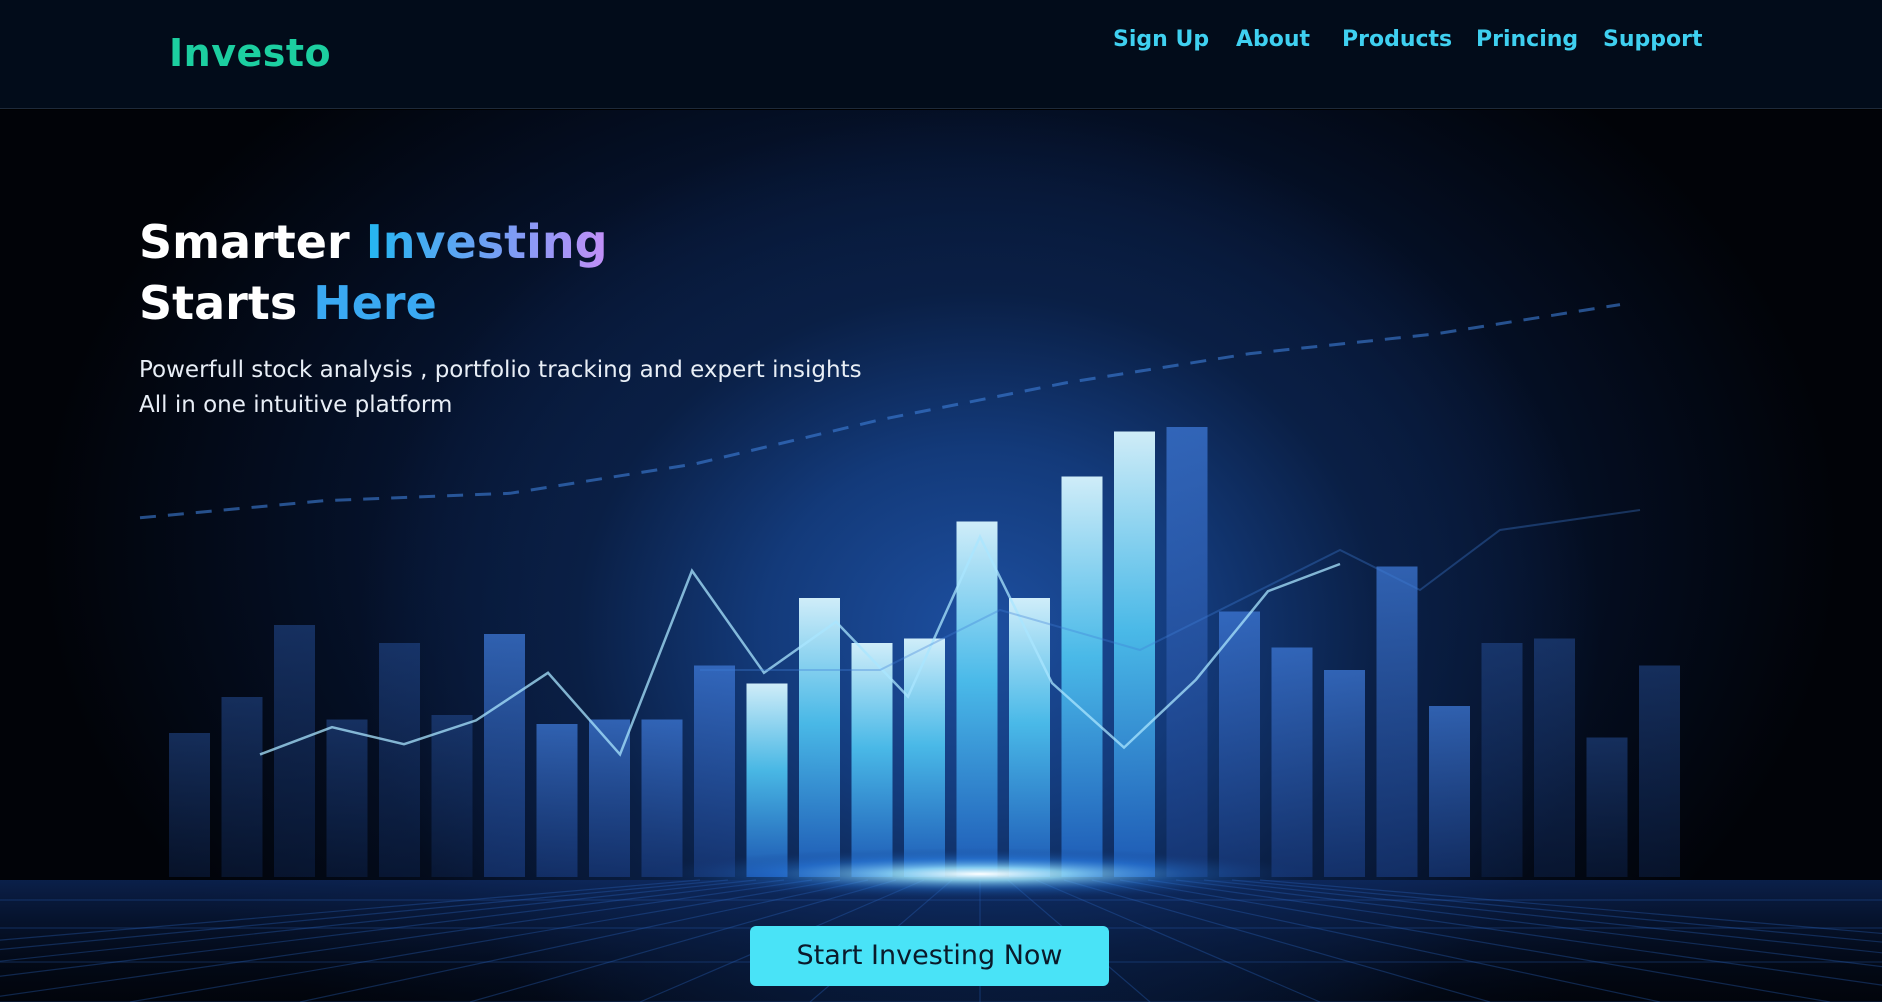 The height and width of the screenshot is (1002, 1882). Describe the element at coordinates (1397, 39) in the screenshot. I see `nav-link-products: Products` at that location.